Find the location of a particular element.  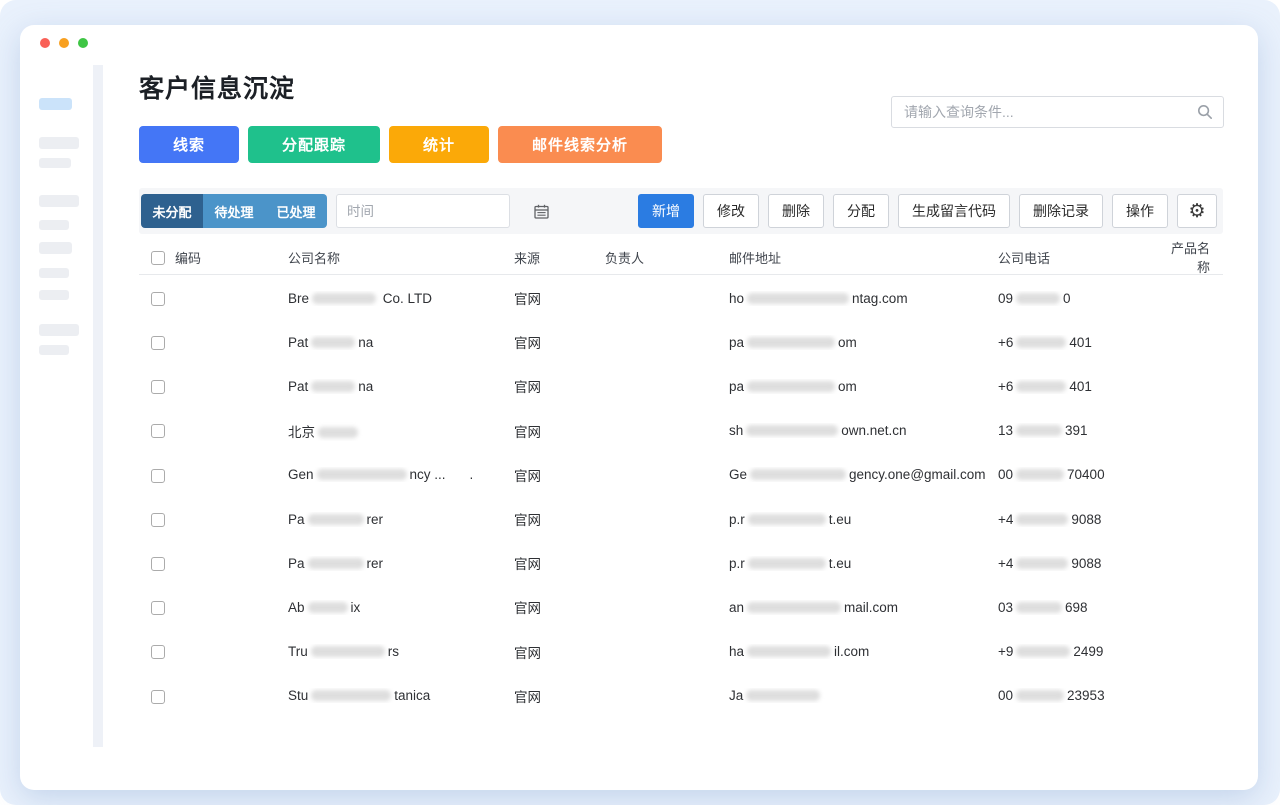

delete-button: 删除 is located at coordinates (796, 211).